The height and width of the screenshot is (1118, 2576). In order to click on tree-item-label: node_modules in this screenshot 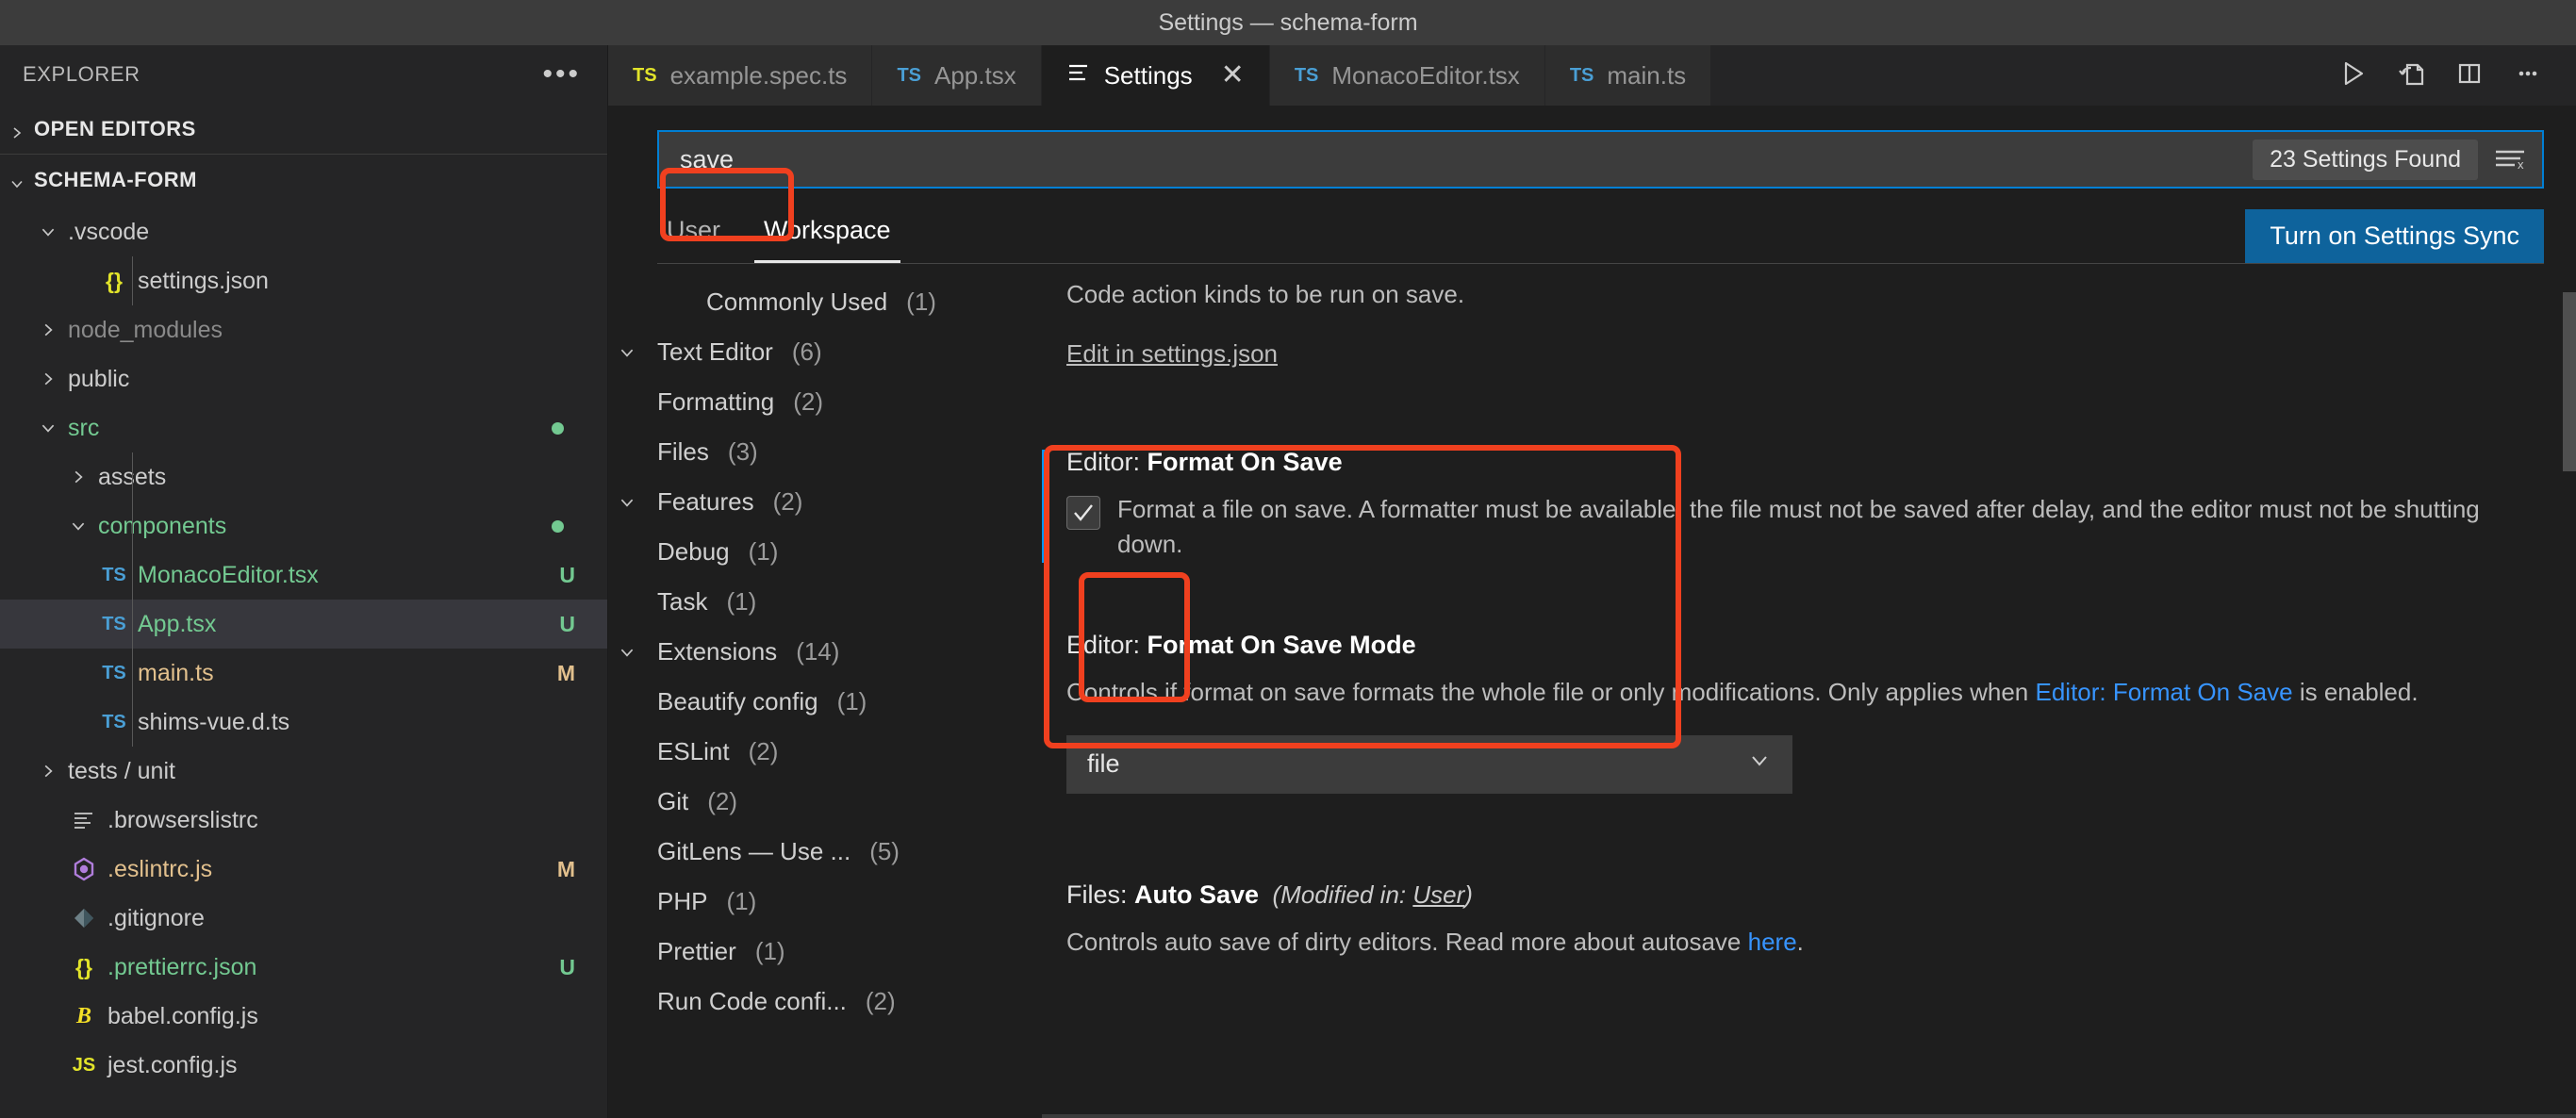, I will do `click(145, 329)`.